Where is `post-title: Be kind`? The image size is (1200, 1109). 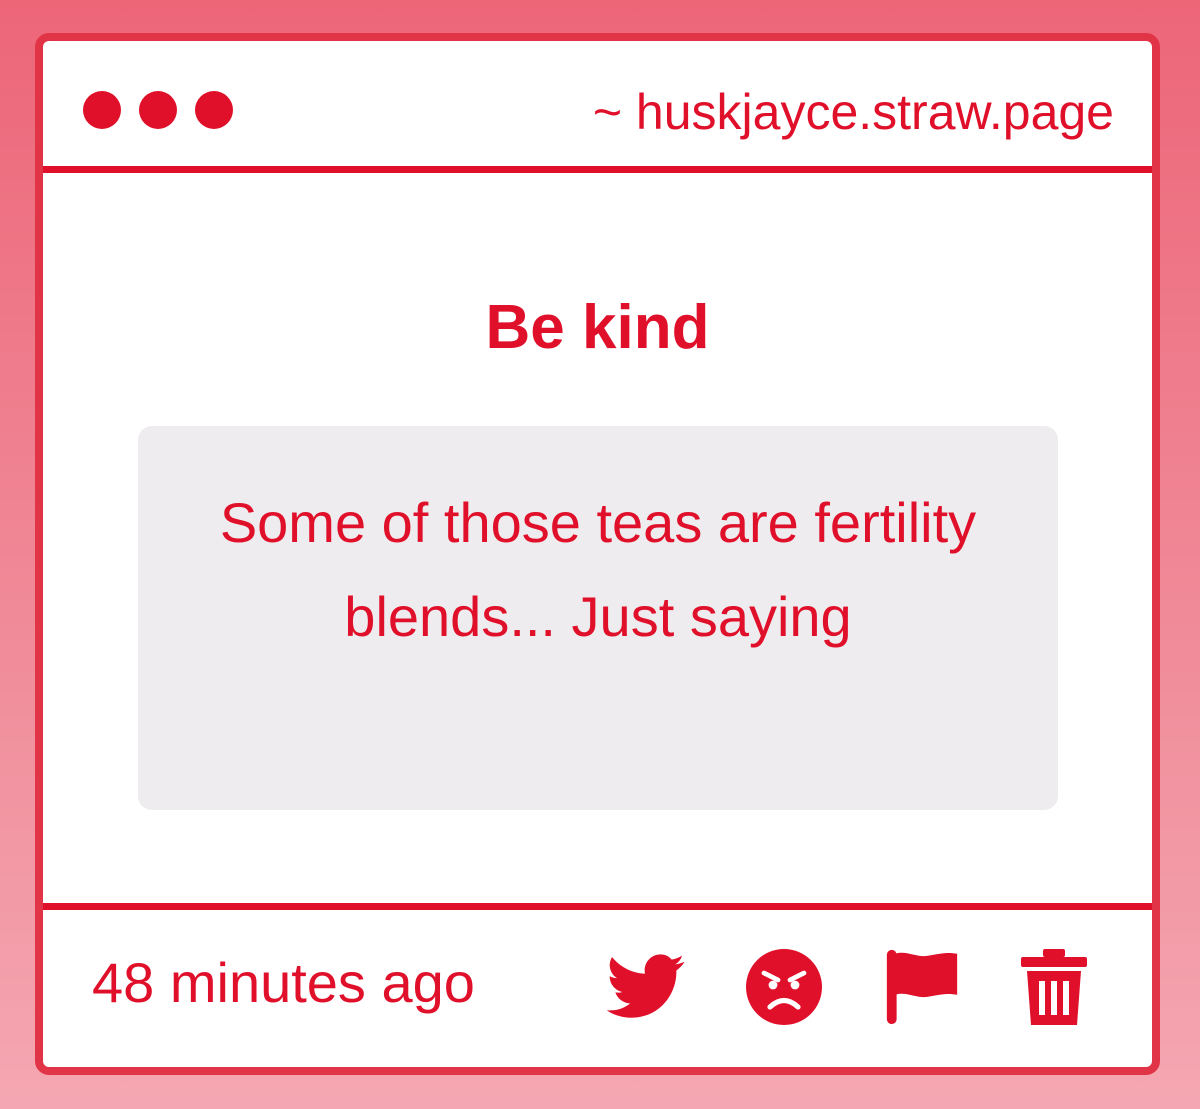 post-title: Be kind is located at coordinates (597, 327).